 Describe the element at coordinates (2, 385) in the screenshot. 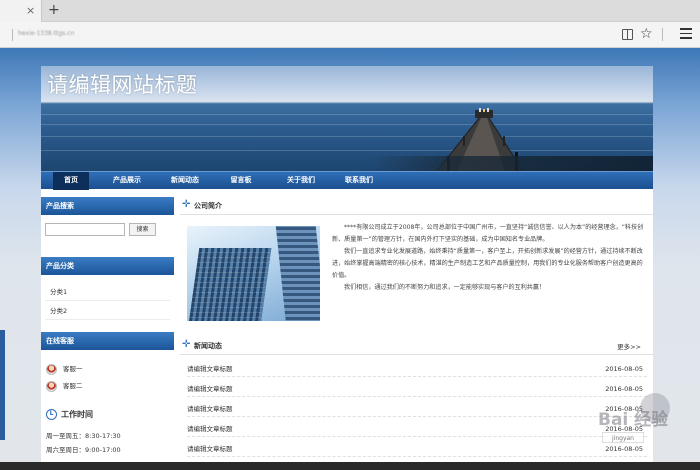

I see `page-edge-decoration` at that location.